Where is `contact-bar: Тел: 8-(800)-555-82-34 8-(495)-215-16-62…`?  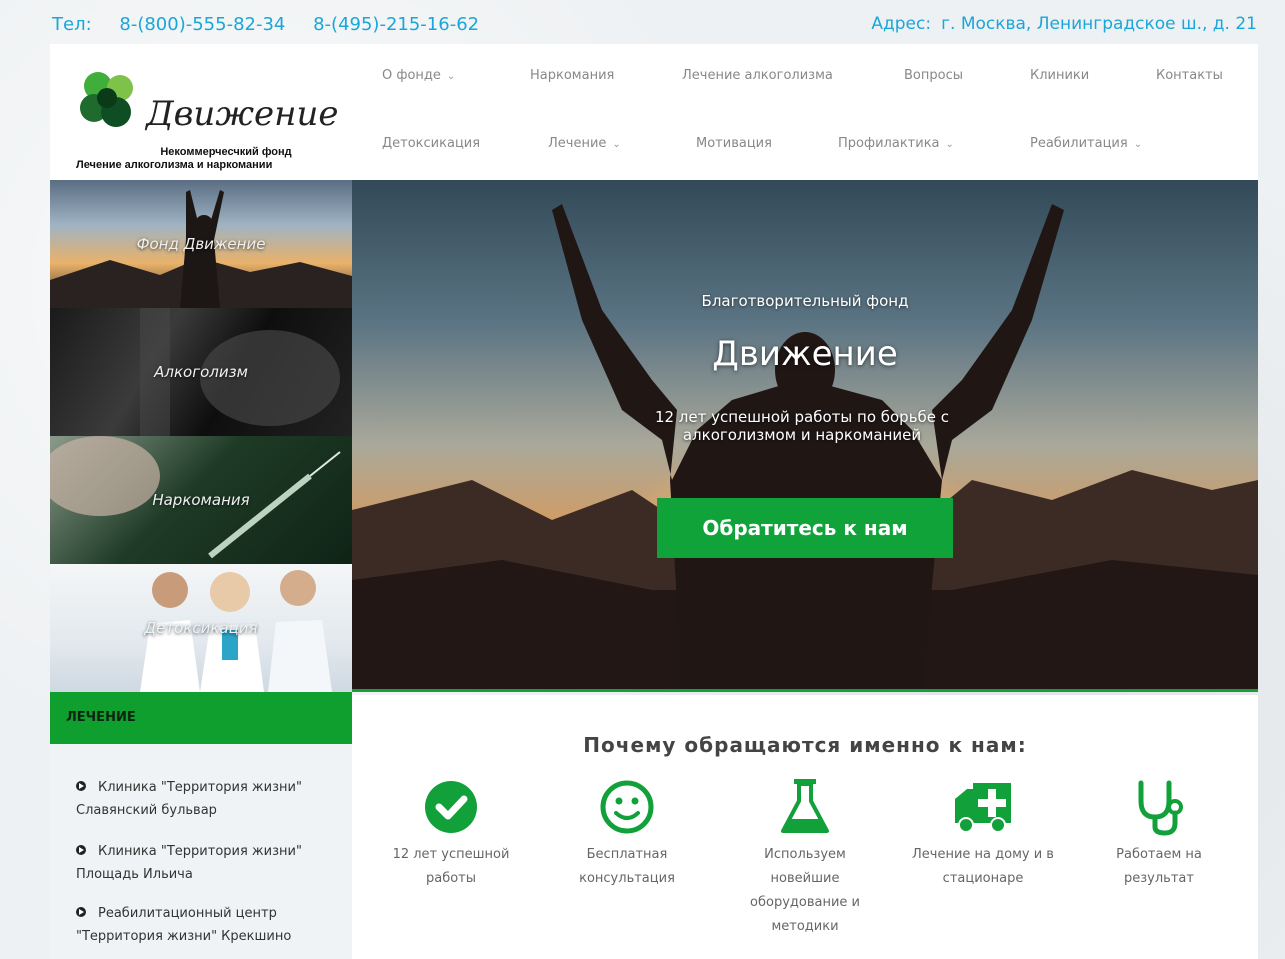
contact-bar: Тел: 8-(800)-555-82-34 8-(495)-215-16-62… is located at coordinates (642, 25).